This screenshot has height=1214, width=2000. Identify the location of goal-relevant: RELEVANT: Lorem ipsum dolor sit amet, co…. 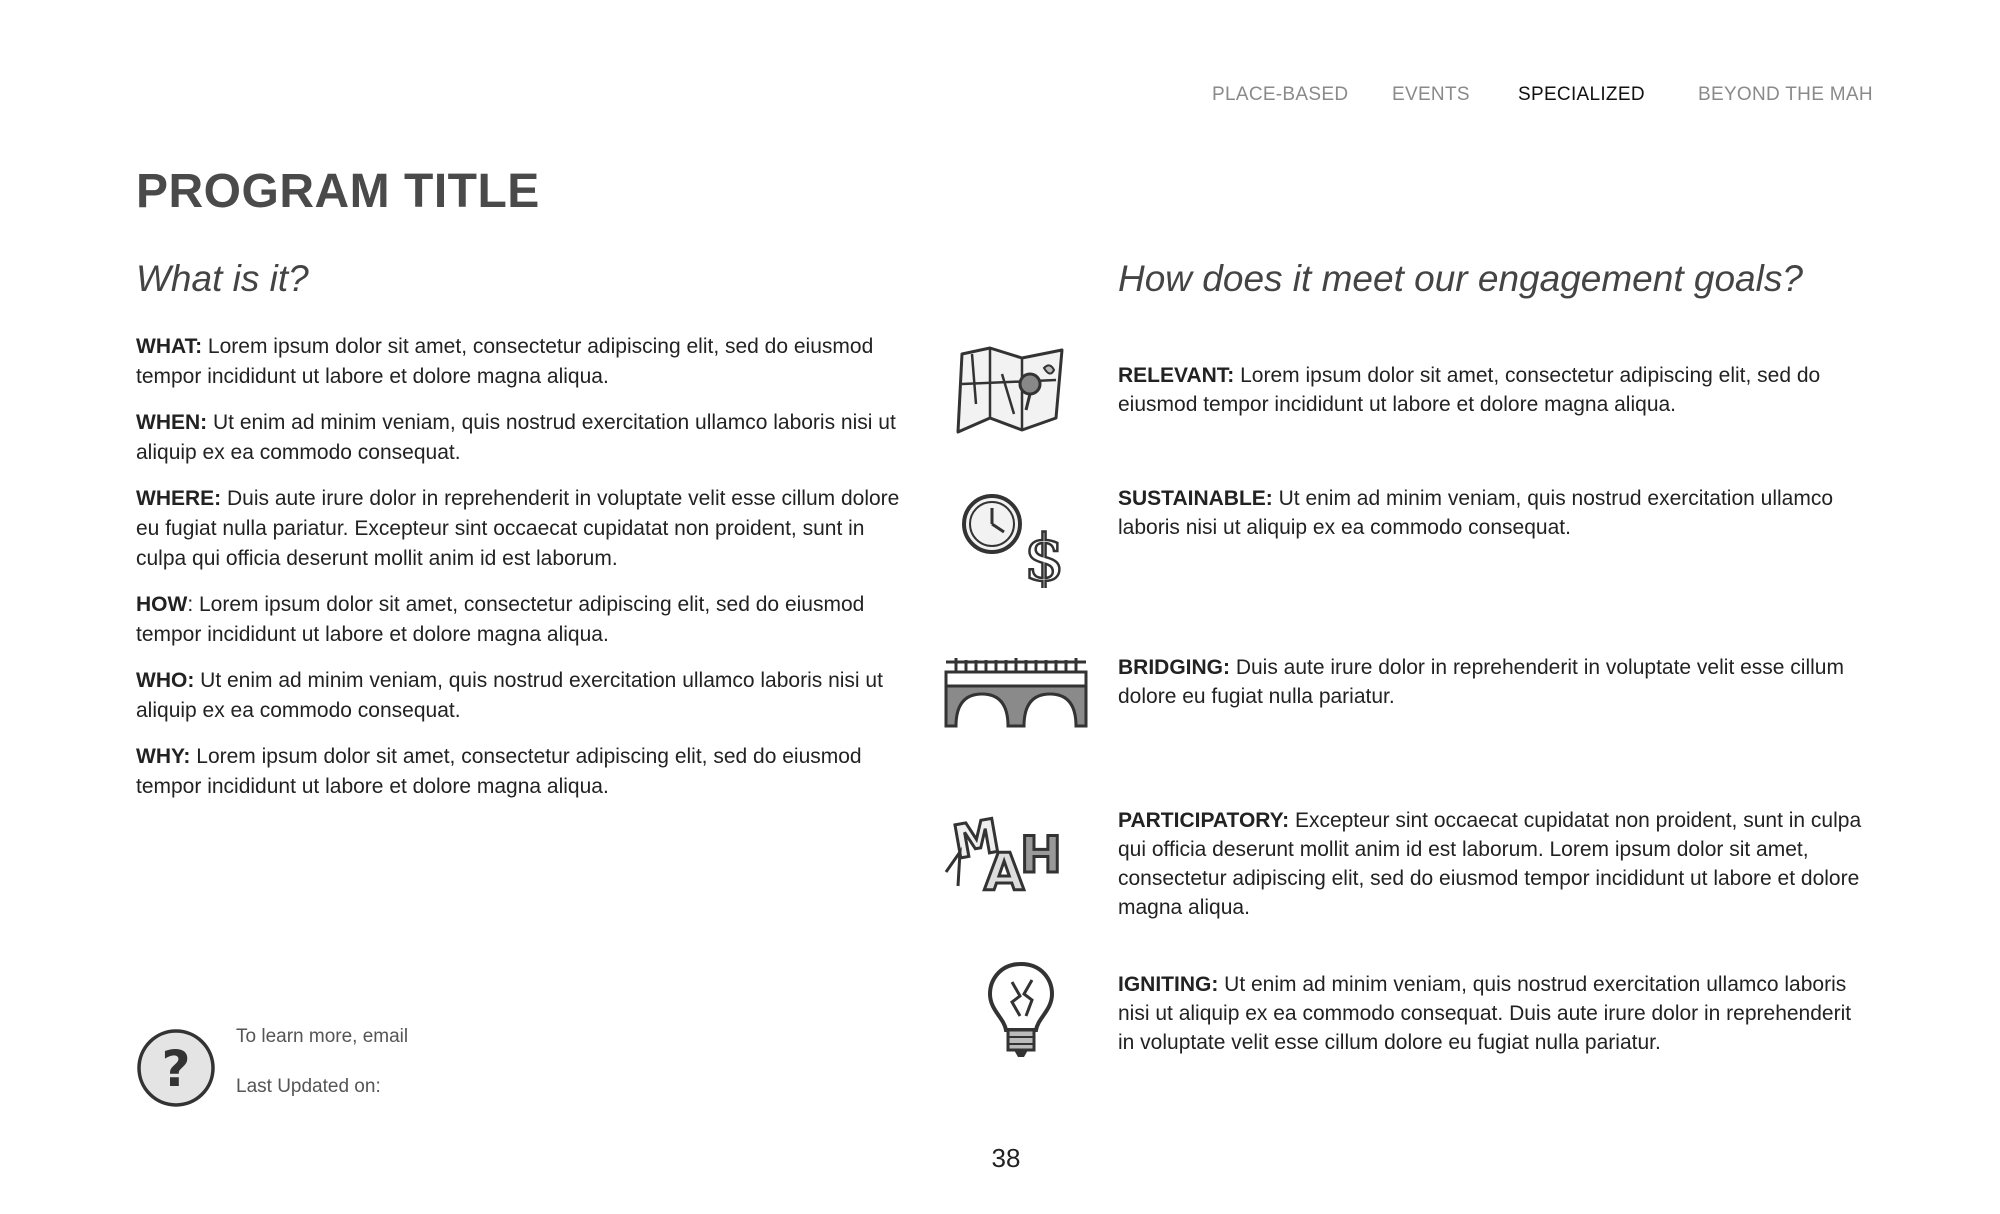
(1493, 390).